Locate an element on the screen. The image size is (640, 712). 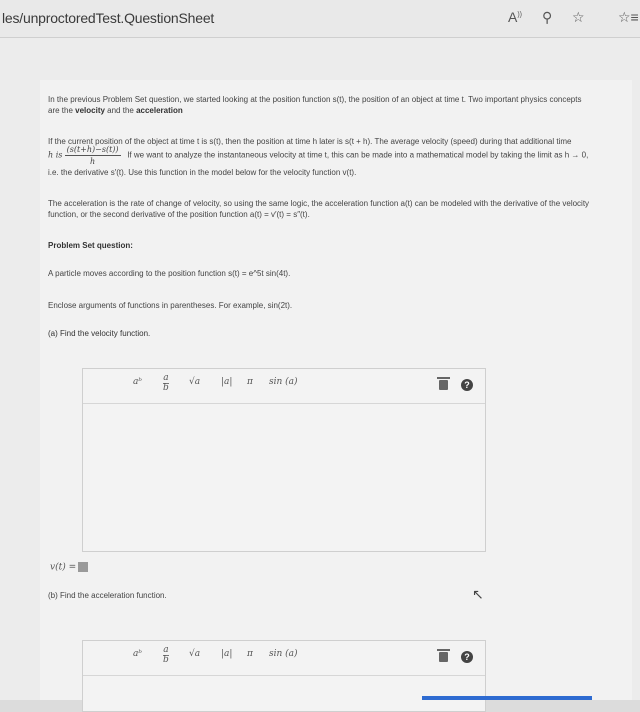
acceleration-term: acceleration is located at coordinates (159, 110).